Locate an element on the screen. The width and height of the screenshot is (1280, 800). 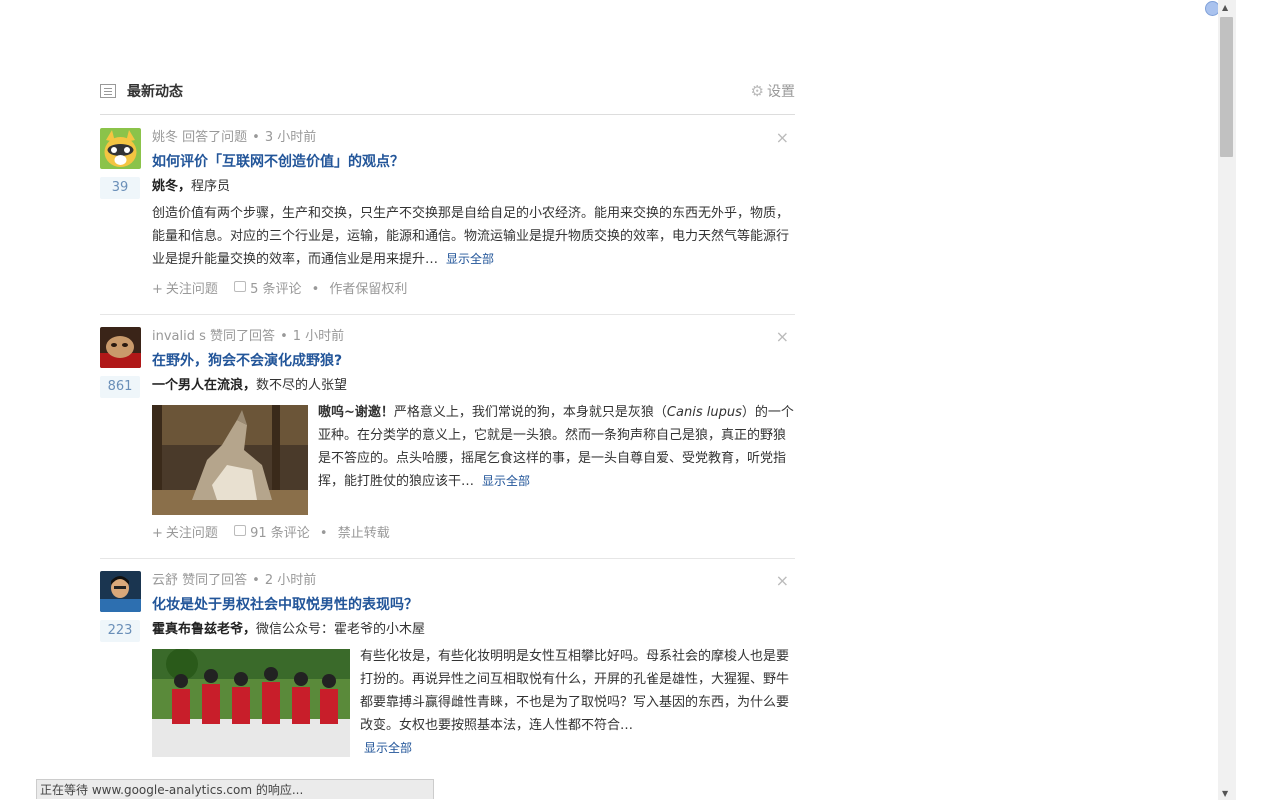
comments-label: 91 条评论 is located at coordinates (280, 533).